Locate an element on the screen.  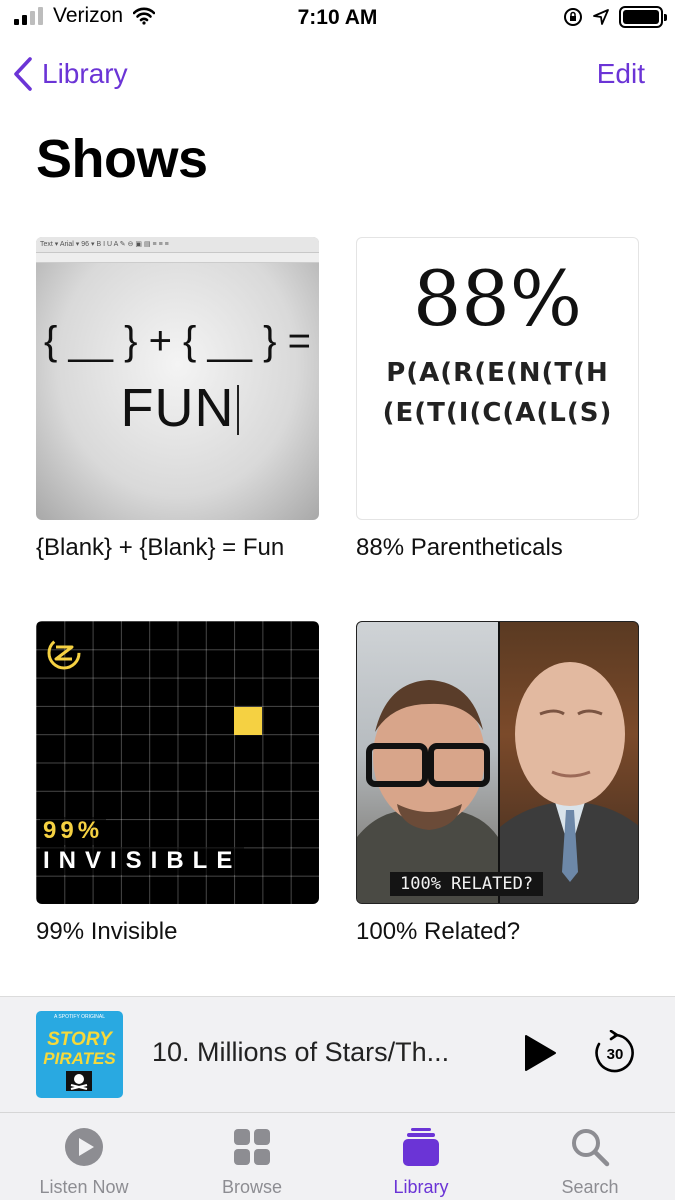
artwork-percent: 88% is located at coordinates (497, 298).